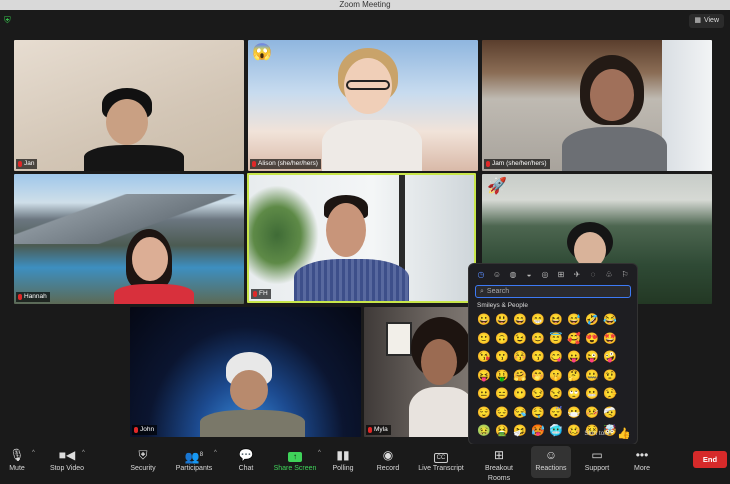  Describe the element at coordinates (538, 413) in the screenshot. I see `emoji-item: 🤤` at that location.